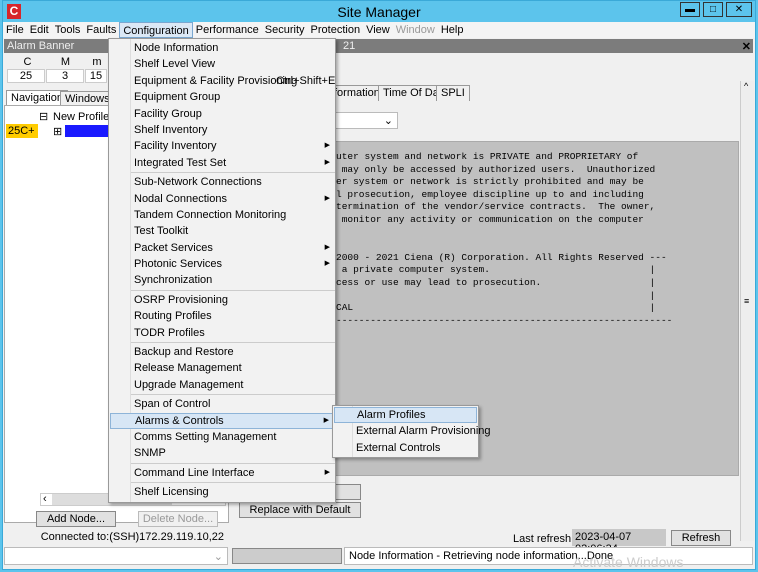 This screenshot has width=758, height=572. I want to click on title-bar: C Site Manager ▬ □ ✕, so click(379, 11).